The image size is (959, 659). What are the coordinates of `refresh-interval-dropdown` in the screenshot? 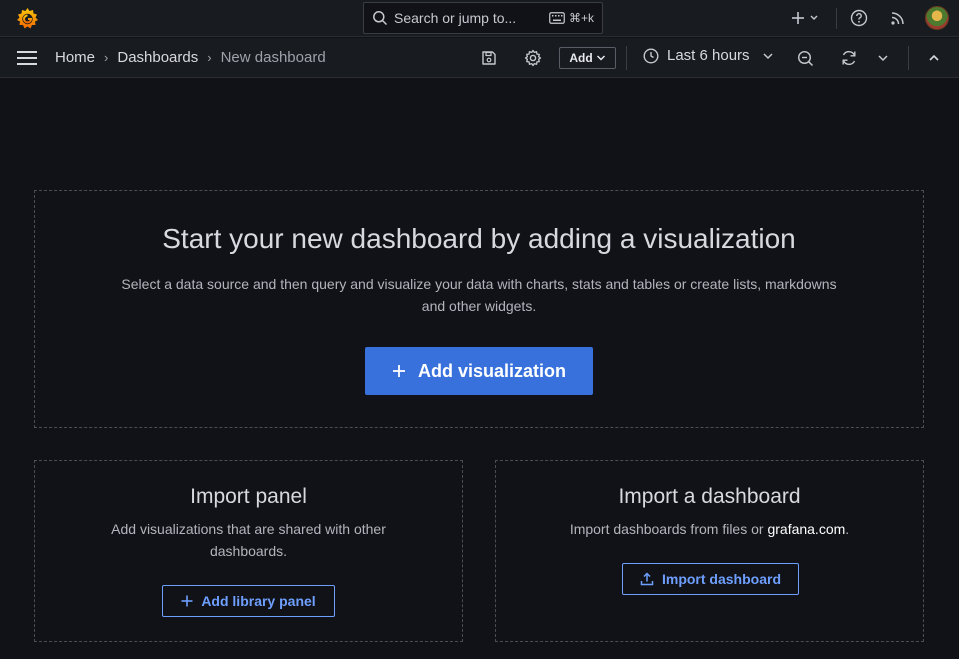 It's located at (883, 58).